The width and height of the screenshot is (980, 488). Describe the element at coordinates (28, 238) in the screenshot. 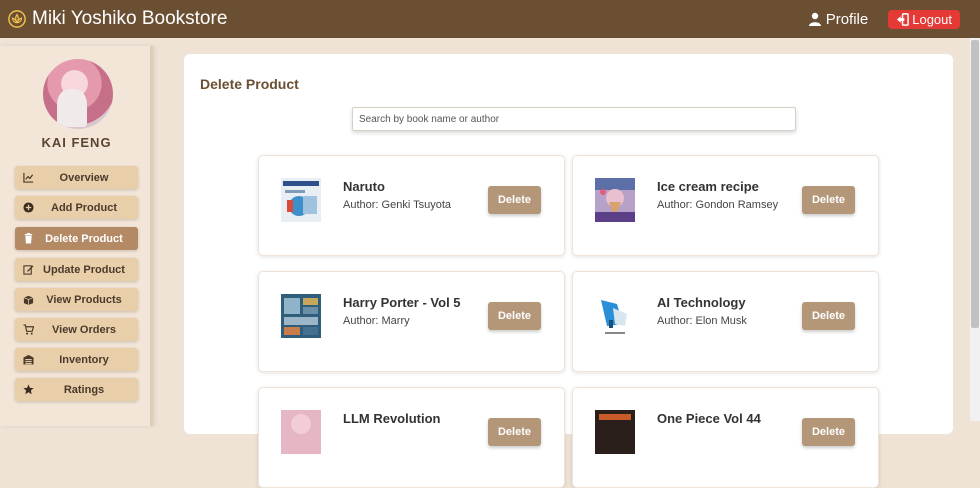

I see `trash-icon` at that location.